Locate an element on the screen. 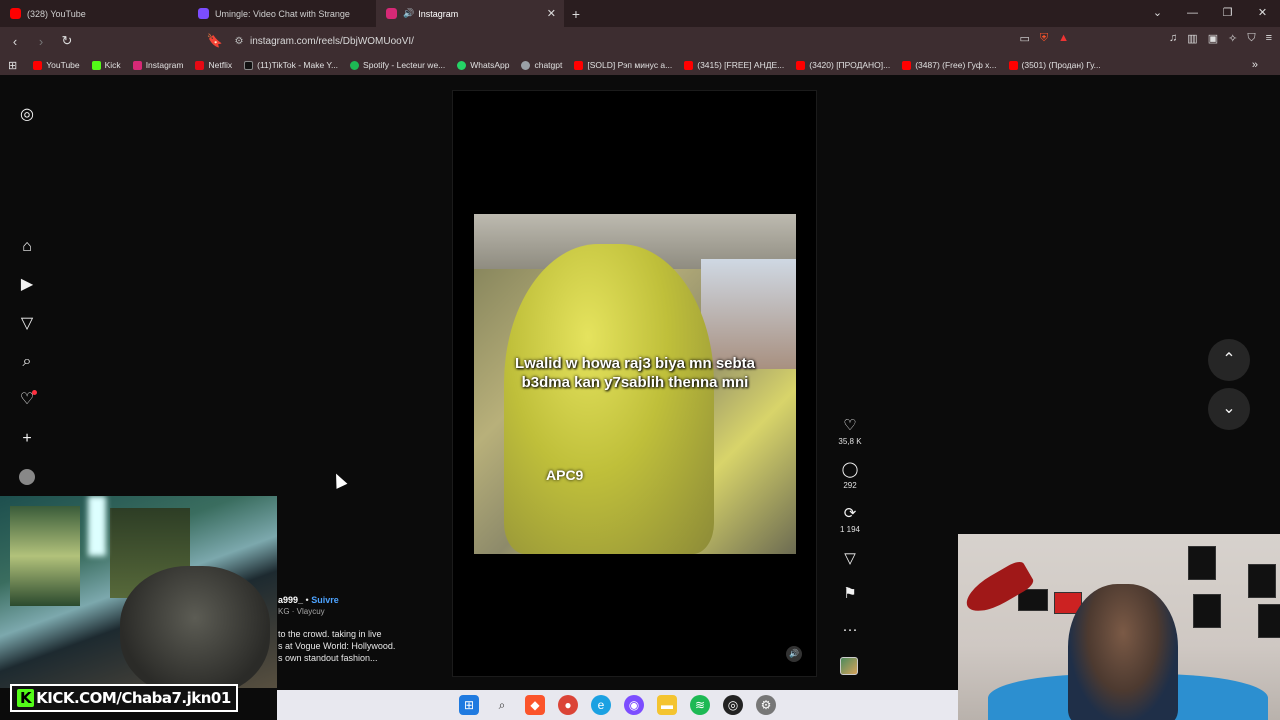 Image resolution: width=1280 pixels, height=720 pixels. share-action: ▽ is located at coordinates (850, 559).